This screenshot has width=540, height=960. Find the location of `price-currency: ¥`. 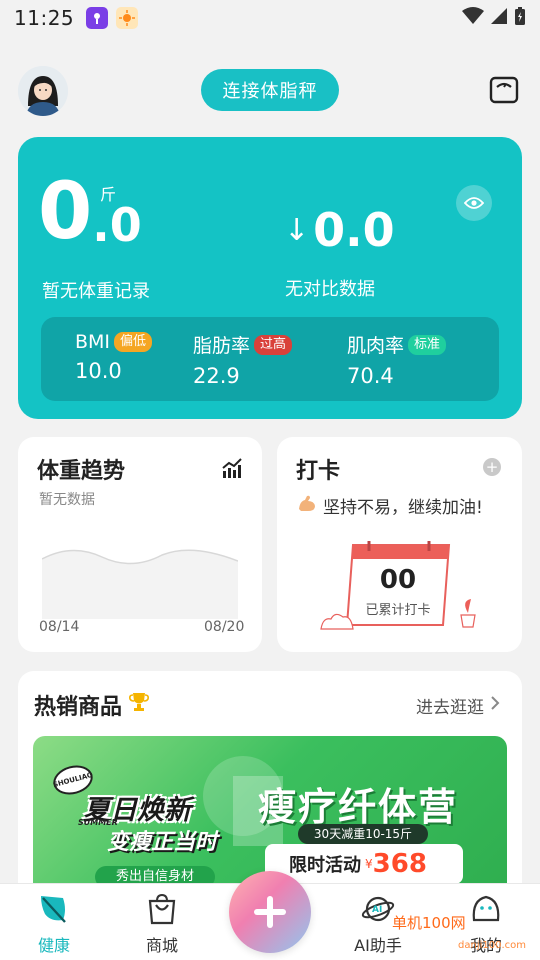

price-currency: ¥ is located at coordinates (369, 864).